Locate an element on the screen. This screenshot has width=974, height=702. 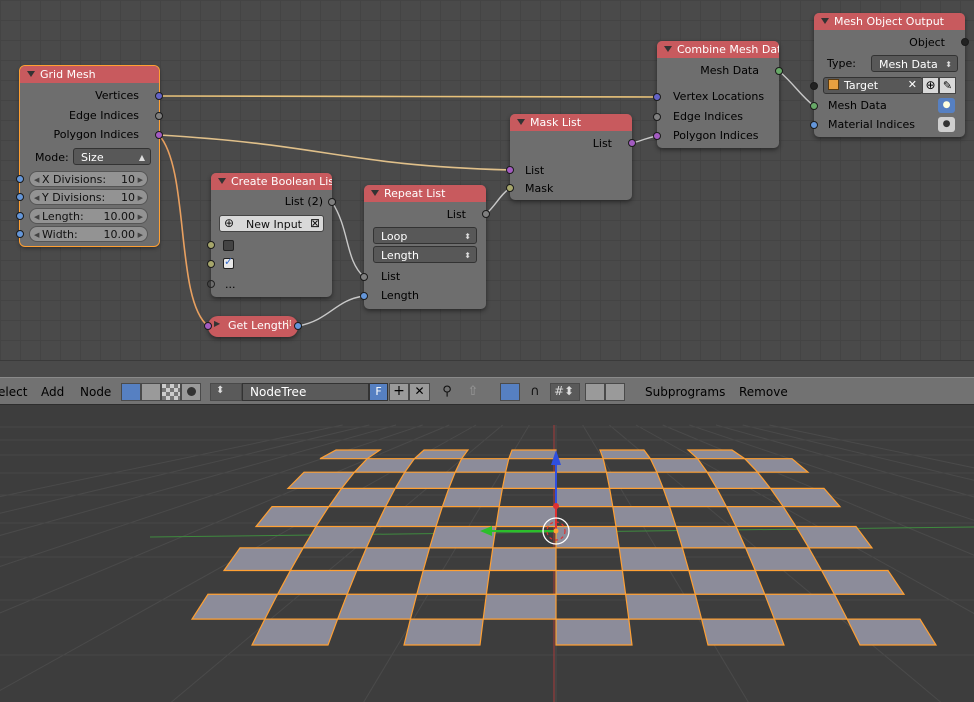
node-get-length: ▶ Get Length ⁞⁞ is located at coordinates (253, 326).